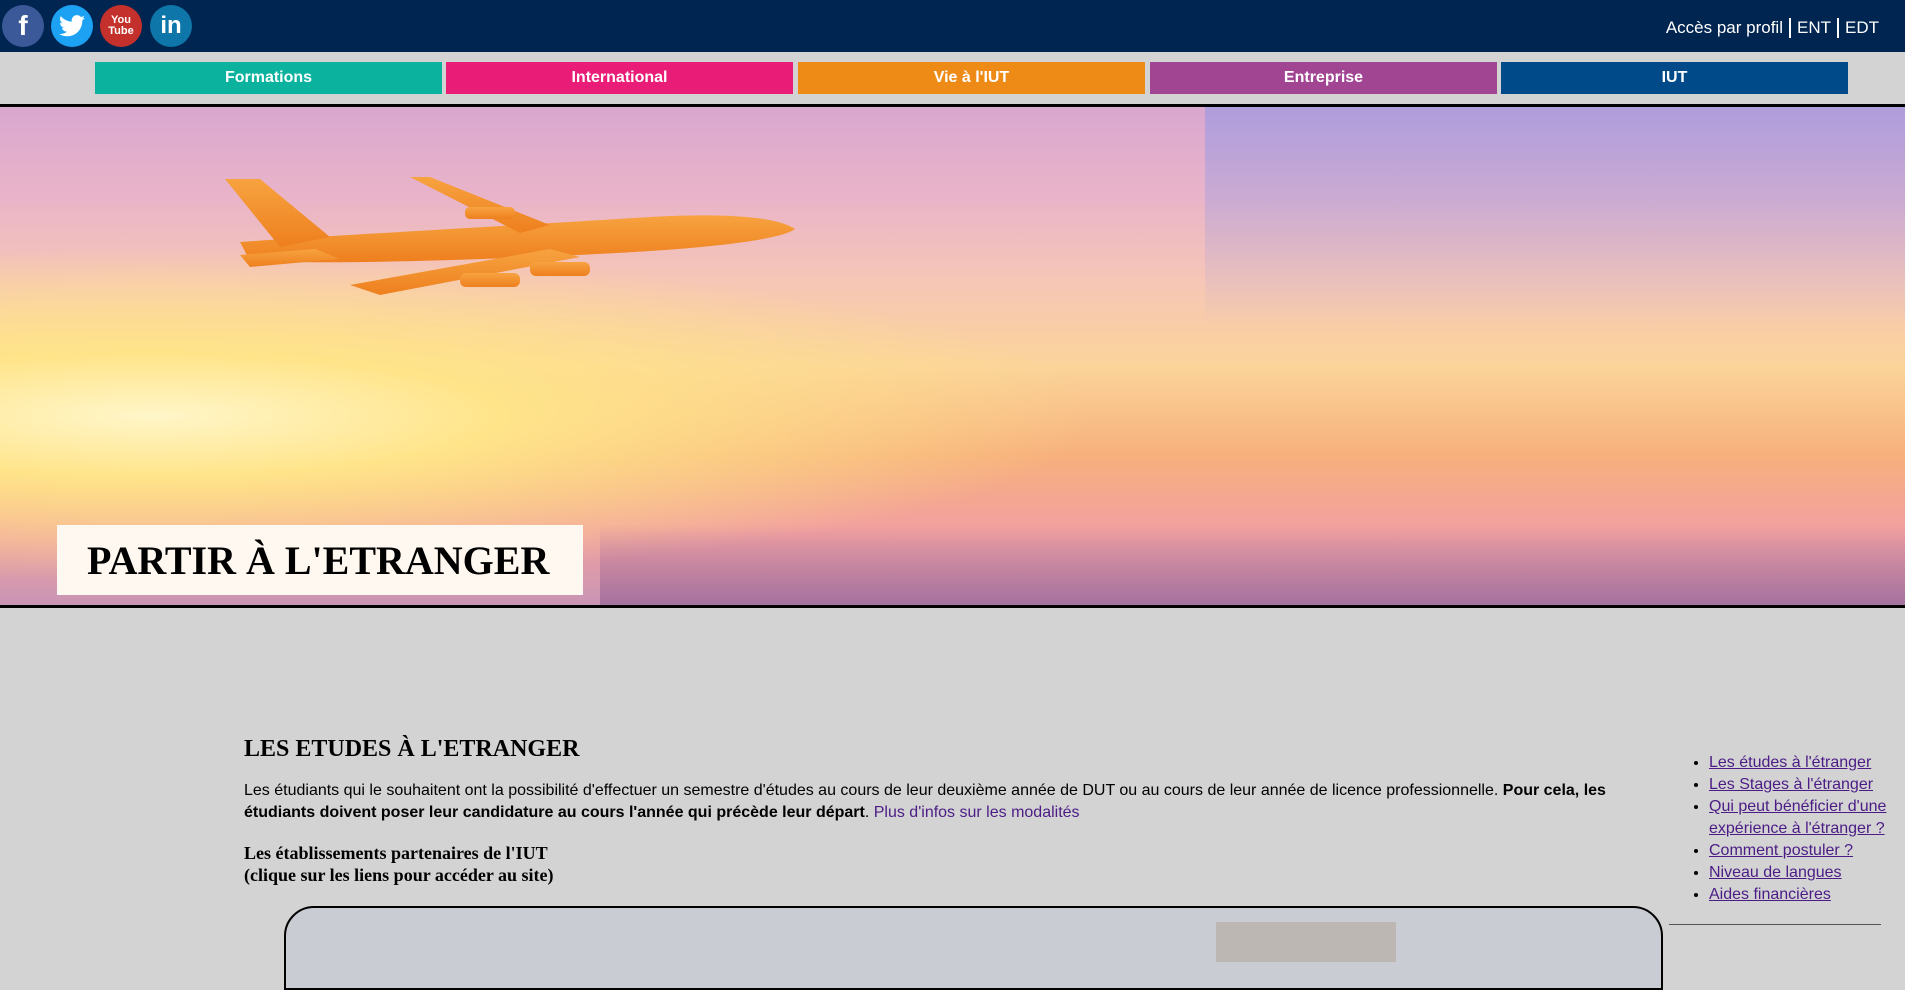 The image size is (1905, 990). Describe the element at coordinates (1323, 78) in the screenshot. I see `nav-entreprise: Entreprise` at that location.